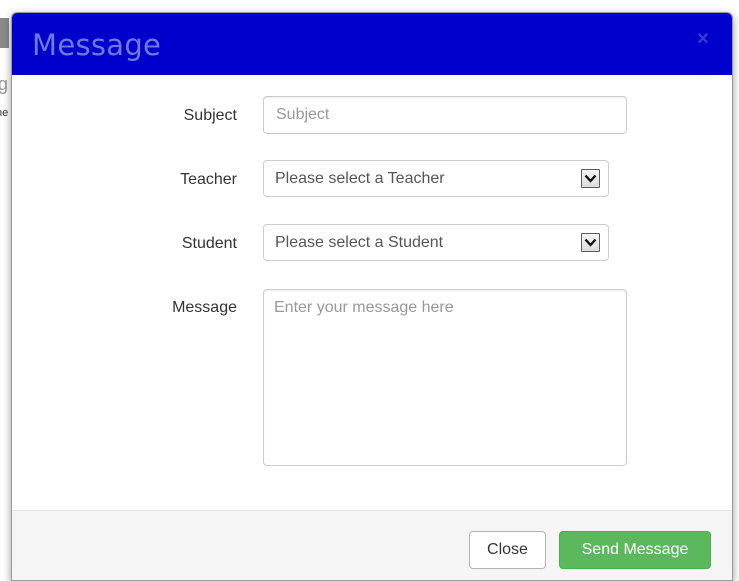  Describe the element at coordinates (97, 45) in the screenshot. I see `modal-title: Message` at that location.